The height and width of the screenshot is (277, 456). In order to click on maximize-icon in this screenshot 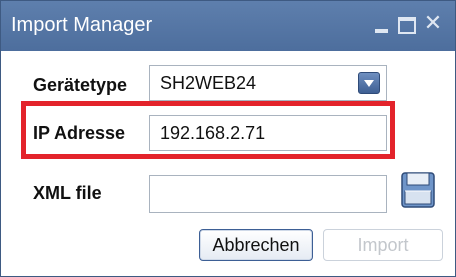, I will do `click(407, 25)`.